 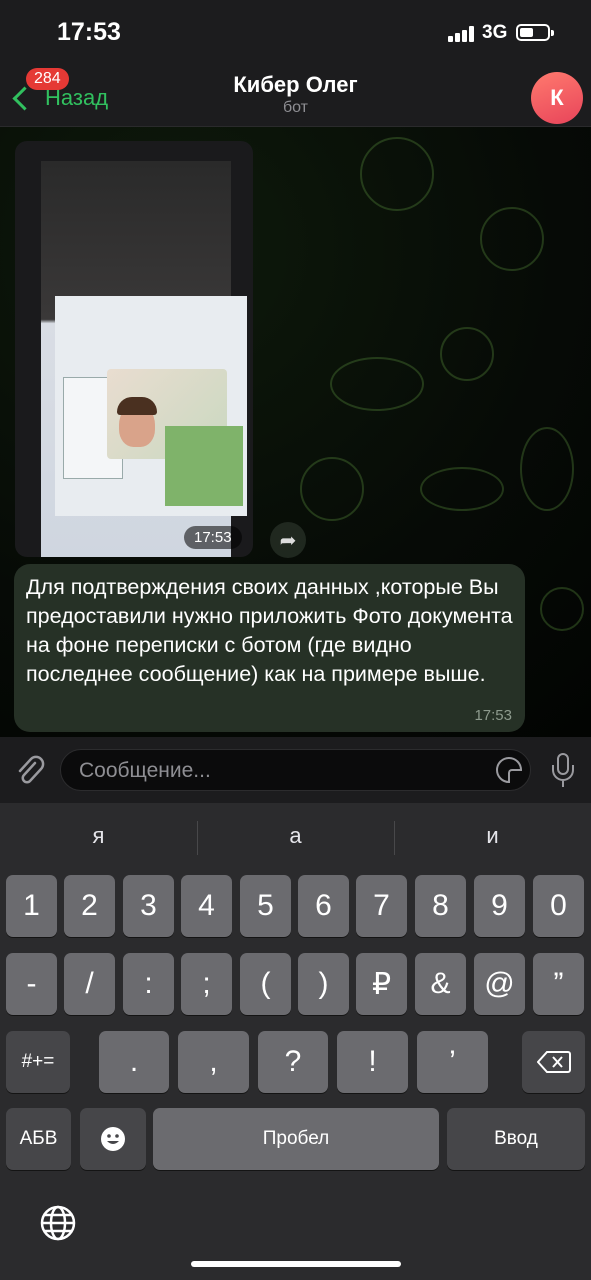 I want to click on forward-icon: ➦, so click(x=288, y=540).